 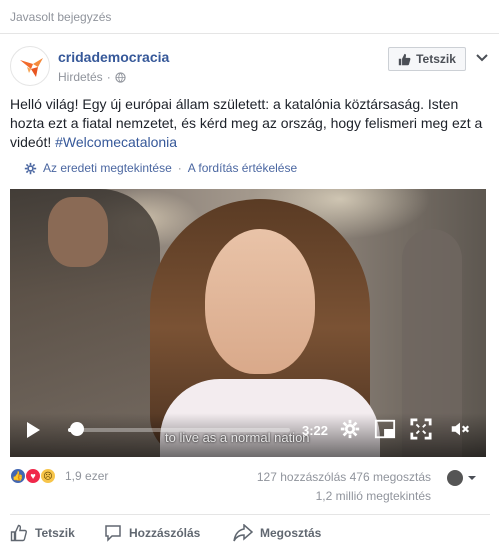 I want to click on share-button: Megosztás, so click(x=277, y=533).